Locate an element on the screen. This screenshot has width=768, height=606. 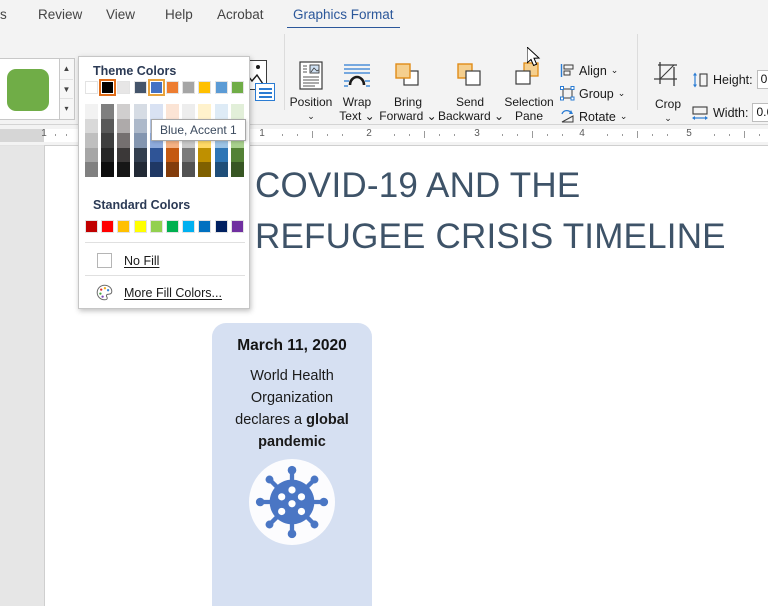
graphics-style-gallery is located at coordinates (30, 89).